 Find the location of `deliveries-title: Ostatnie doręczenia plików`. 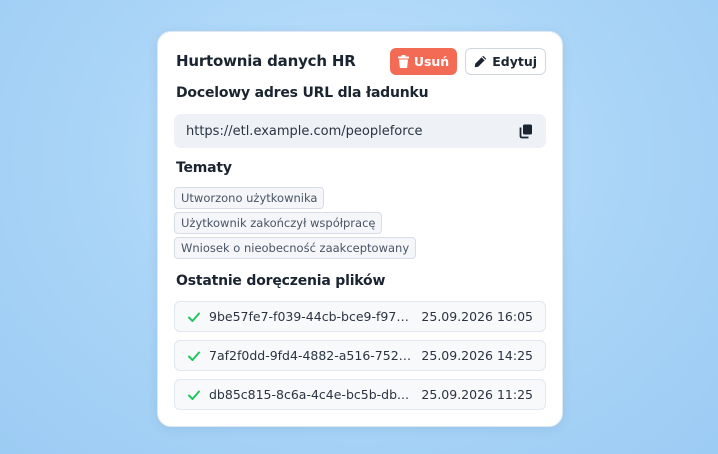

deliveries-title: Ostatnie doręczenia plików is located at coordinates (281, 281).